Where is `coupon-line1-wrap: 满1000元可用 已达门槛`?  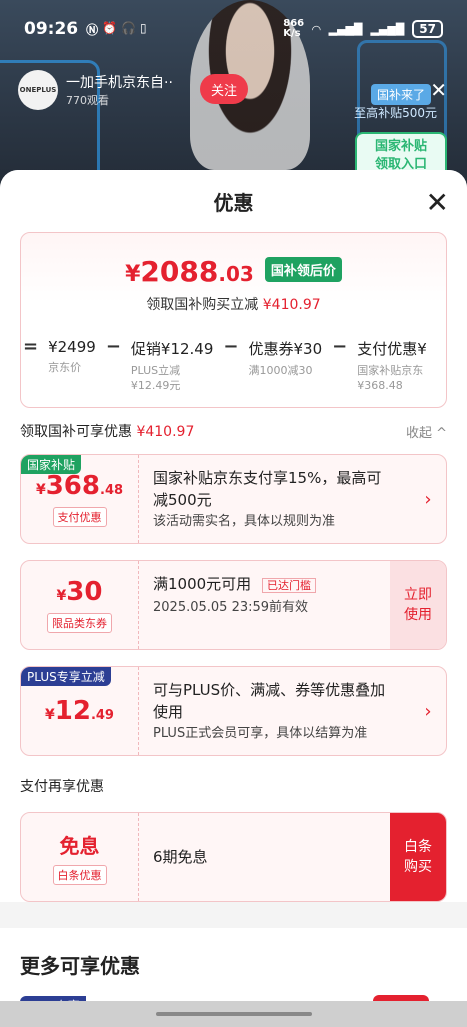 coupon-line1-wrap: 满1000元可用 已达门槛 is located at coordinates (264, 585).